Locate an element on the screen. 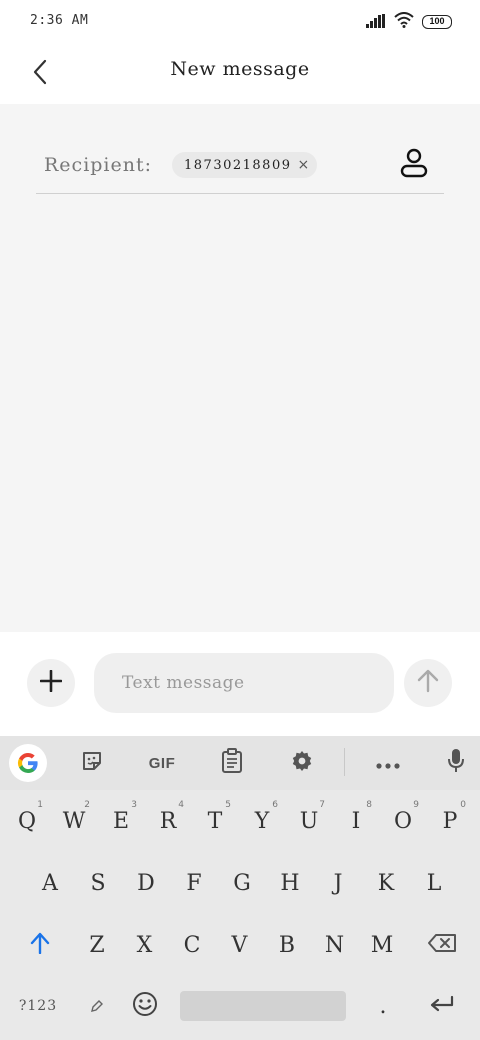 This screenshot has height=1040, width=480. recipient-chip-text: 18730218809 is located at coordinates (238, 165).